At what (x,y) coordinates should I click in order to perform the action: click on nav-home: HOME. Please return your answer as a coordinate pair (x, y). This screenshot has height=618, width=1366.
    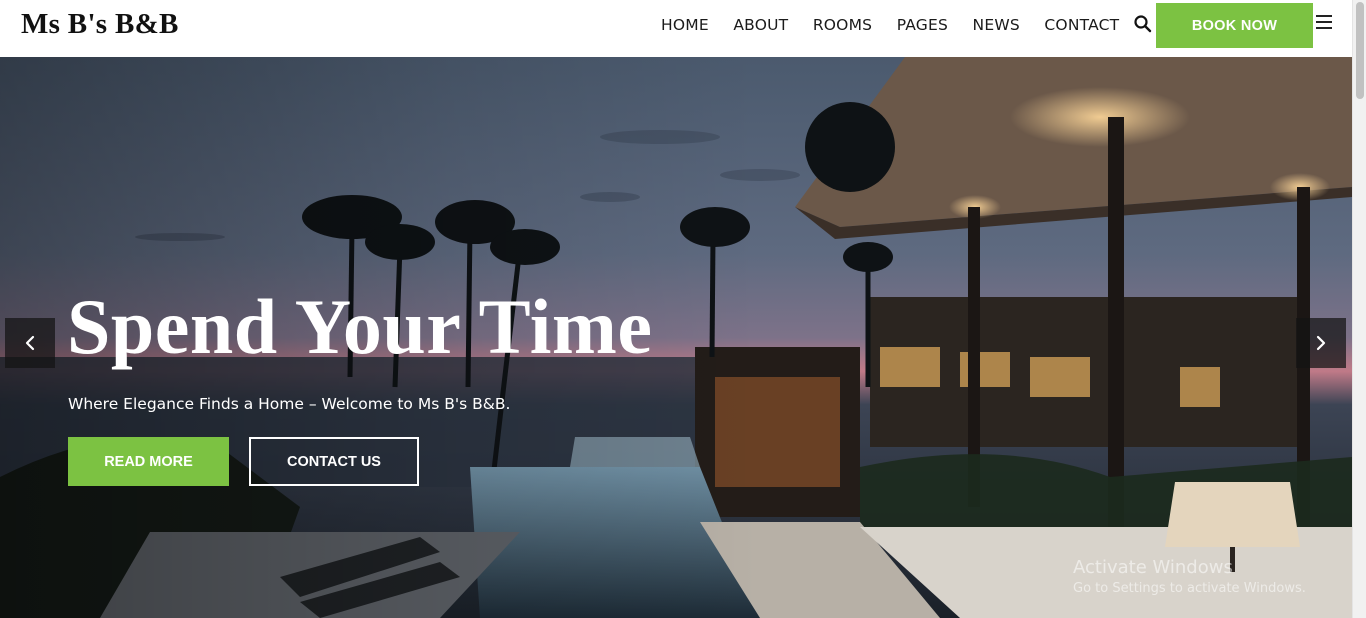
    Looking at the image, I should click on (685, 25).